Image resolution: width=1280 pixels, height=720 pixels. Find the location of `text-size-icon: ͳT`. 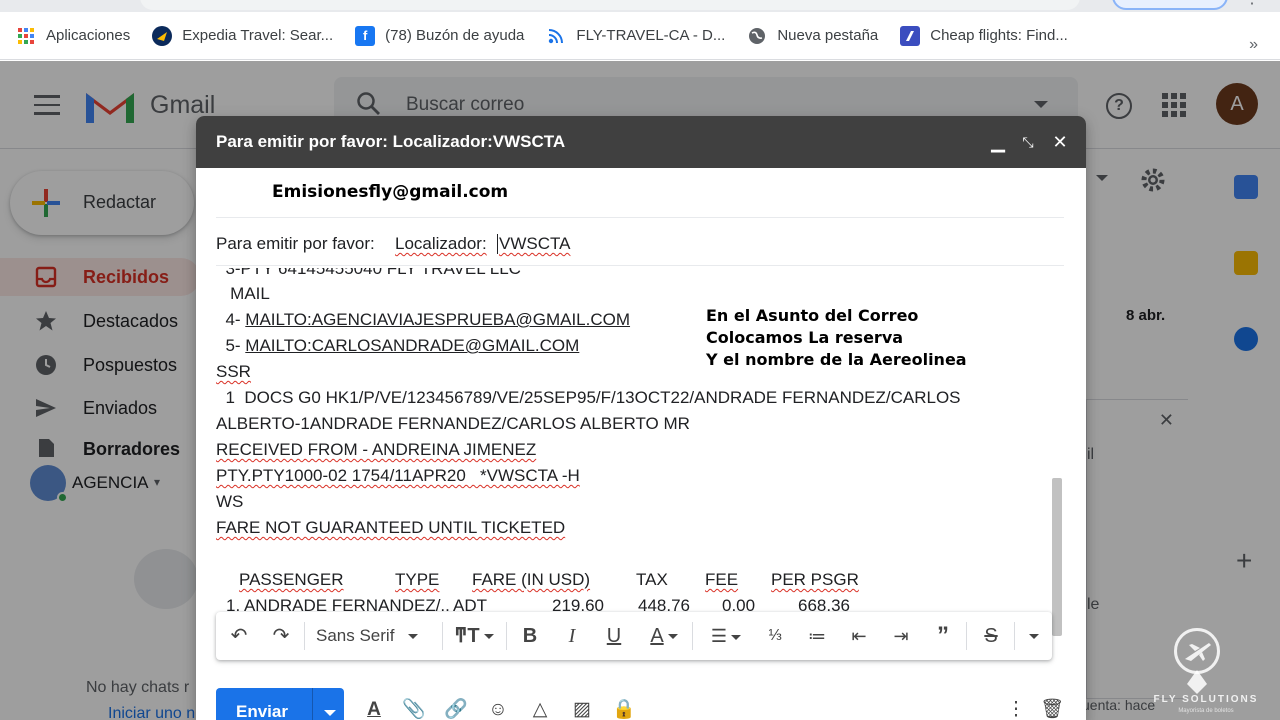

text-size-icon: ͳT is located at coordinates (474, 636).